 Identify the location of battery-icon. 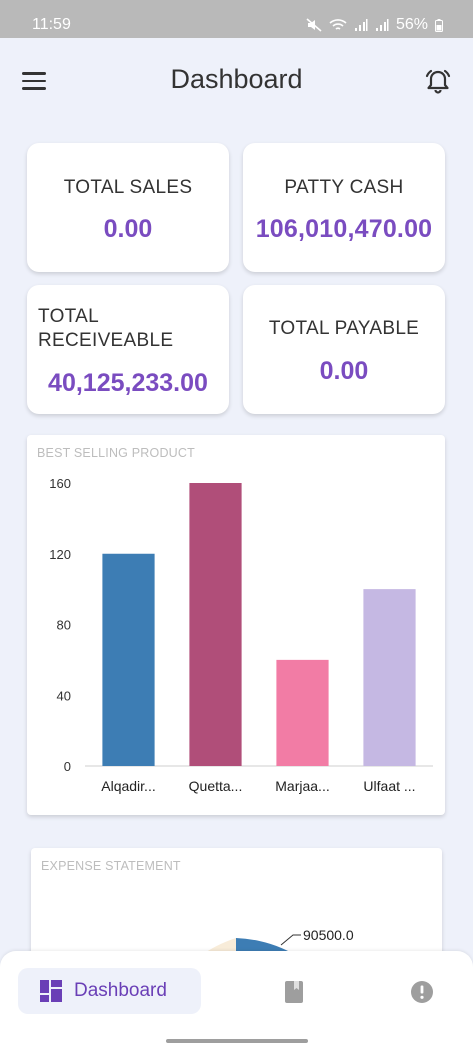
(439, 25).